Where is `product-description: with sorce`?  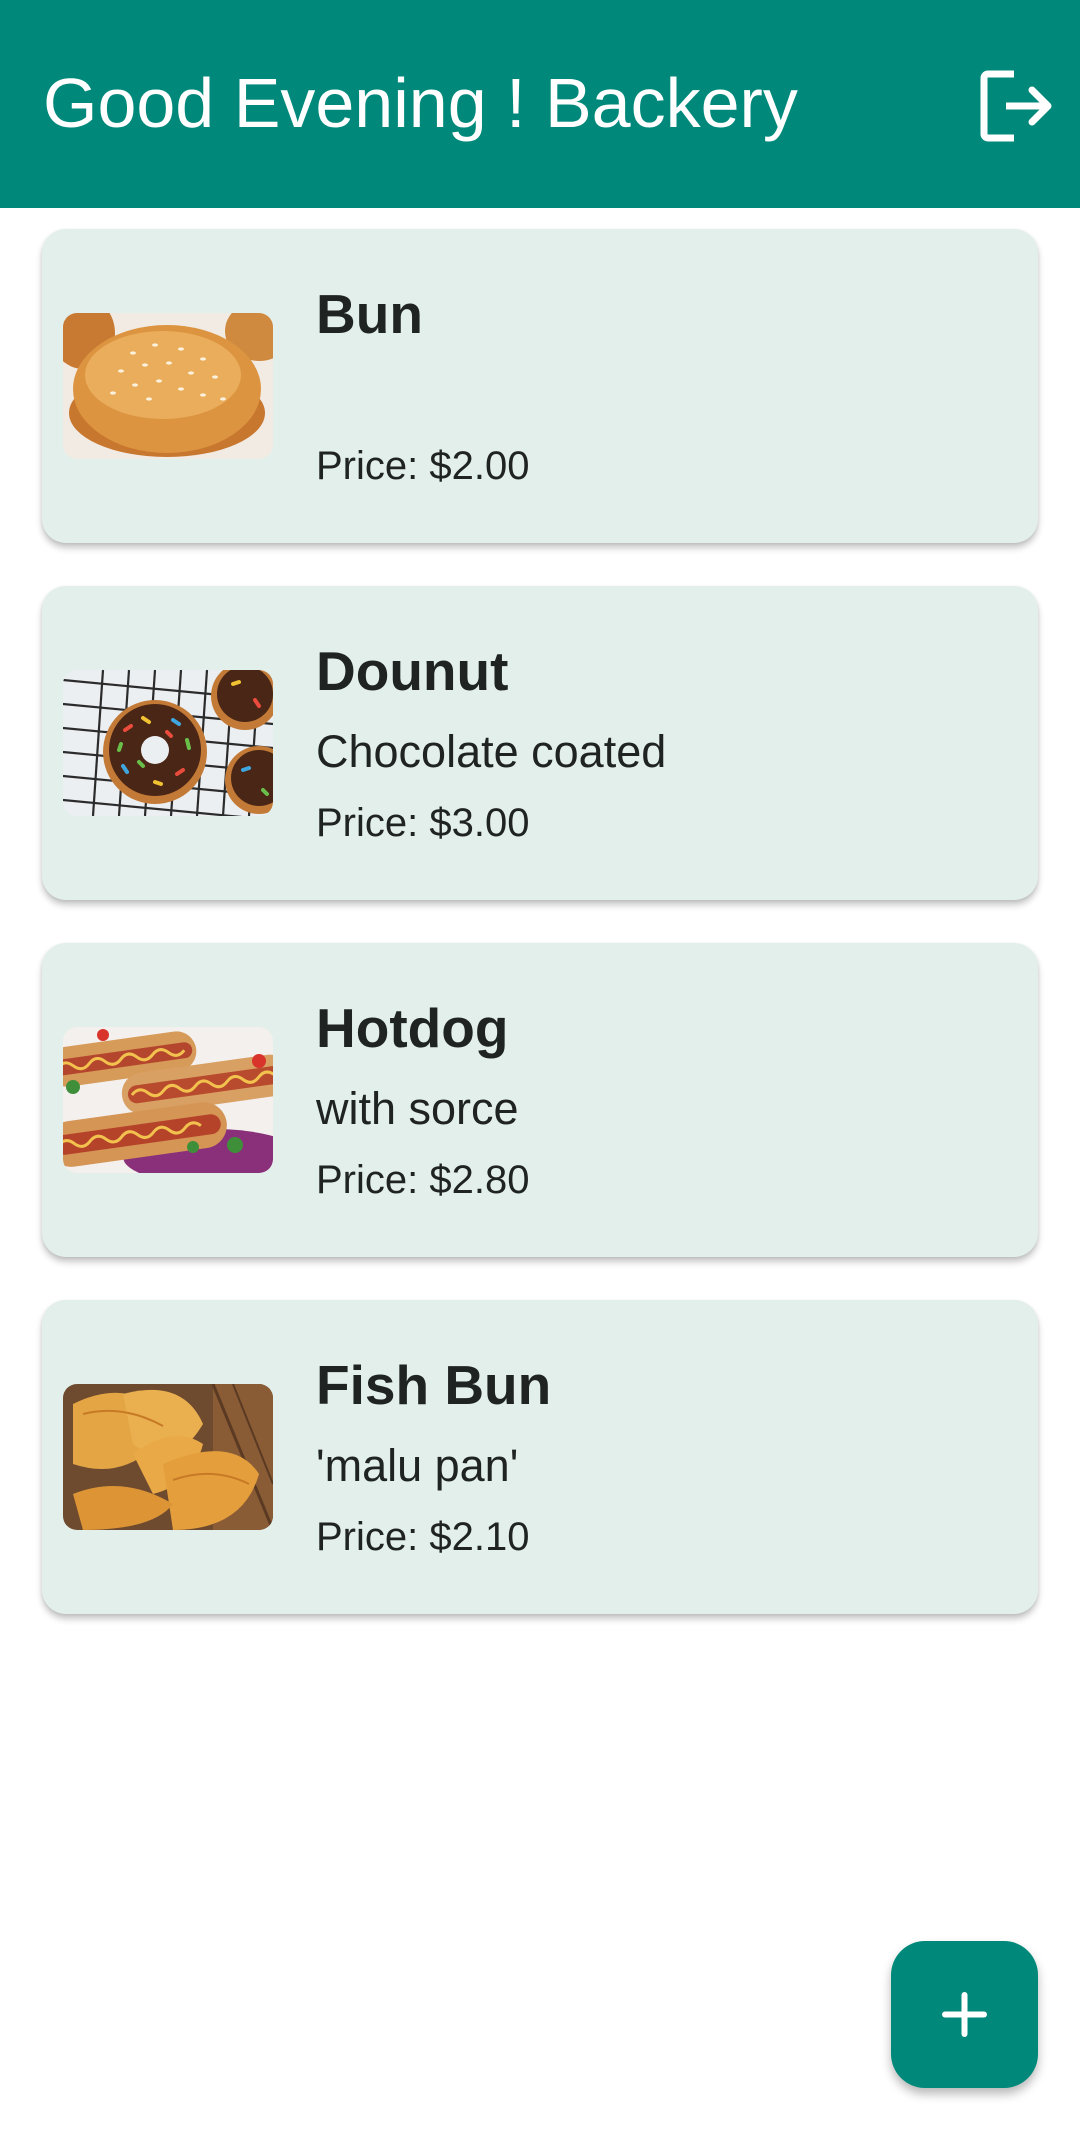 product-description: with sorce is located at coordinates (417, 1108).